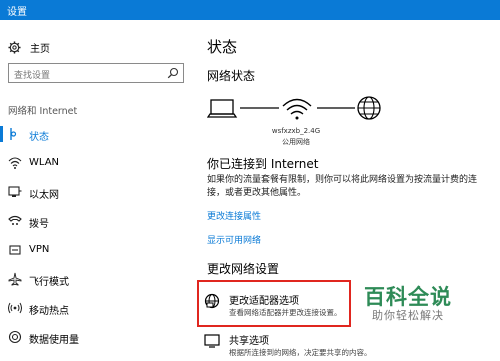 This screenshot has height=361, width=500. Describe the element at coordinates (40, 49) in the screenshot. I see `home-label: 主页` at that location.